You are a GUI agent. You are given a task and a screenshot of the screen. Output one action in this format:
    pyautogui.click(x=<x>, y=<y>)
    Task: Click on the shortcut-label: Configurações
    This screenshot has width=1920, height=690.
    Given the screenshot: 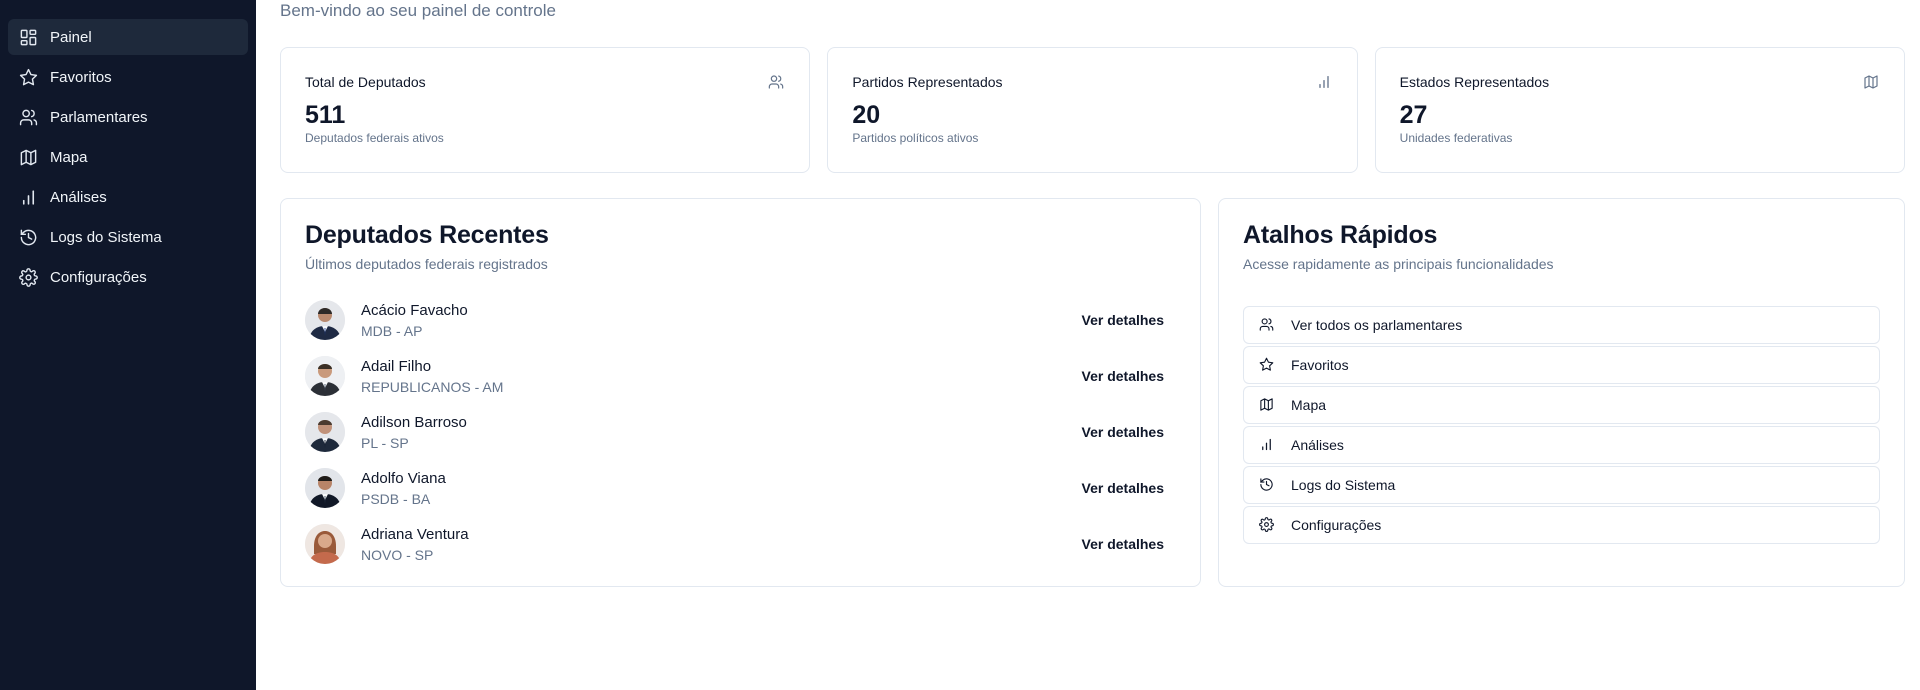 What is the action you would take?
    pyautogui.click(x=1336, y=525)
    